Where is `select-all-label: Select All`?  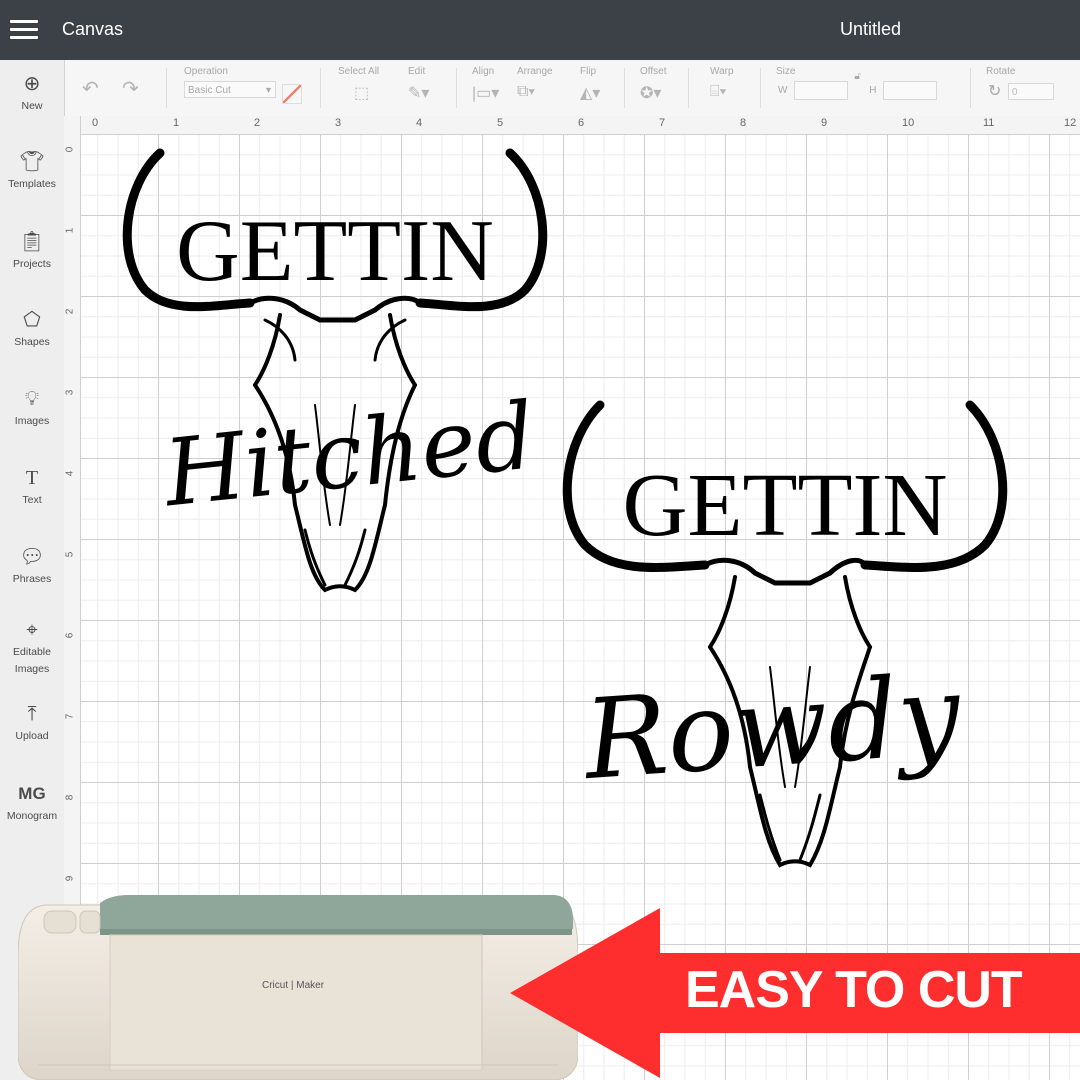 select-all-label: Select All is located at coordinates (359, 71).